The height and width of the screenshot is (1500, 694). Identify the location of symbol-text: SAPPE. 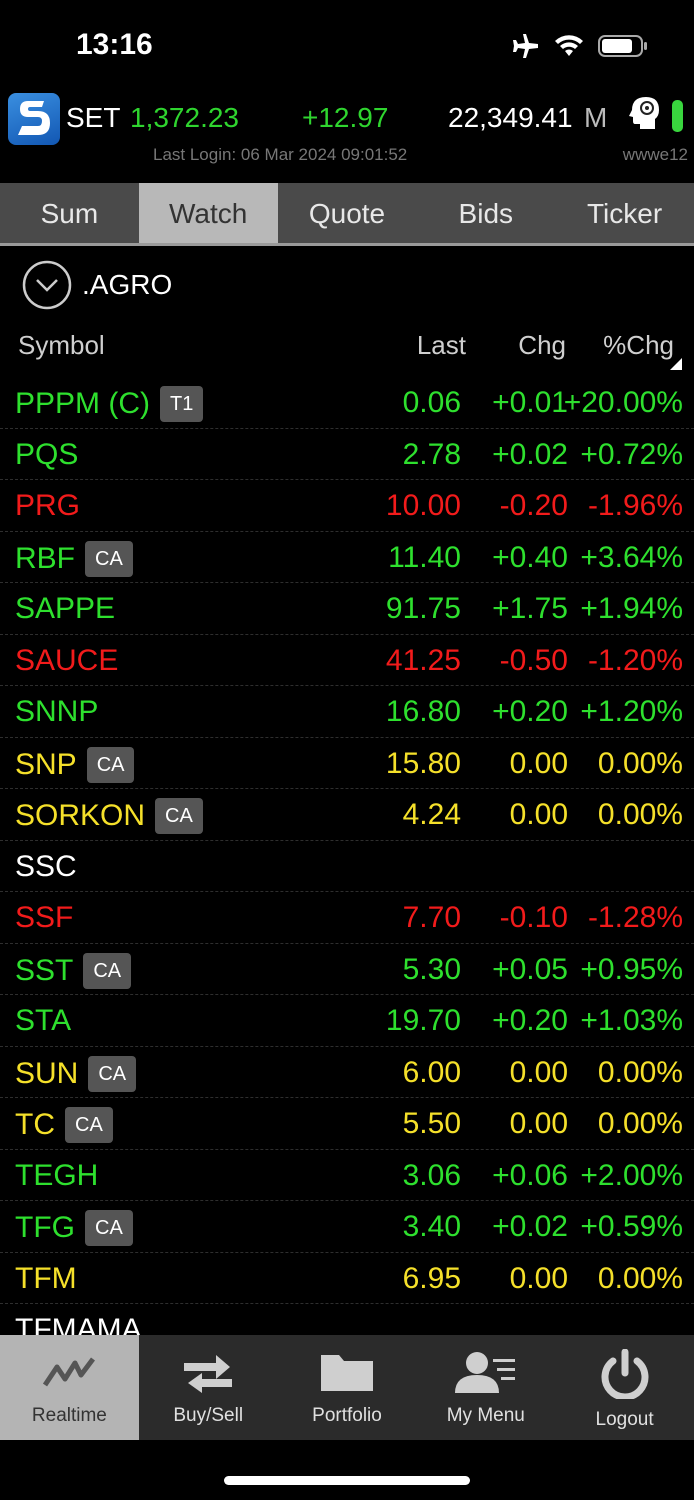
(65, 608).